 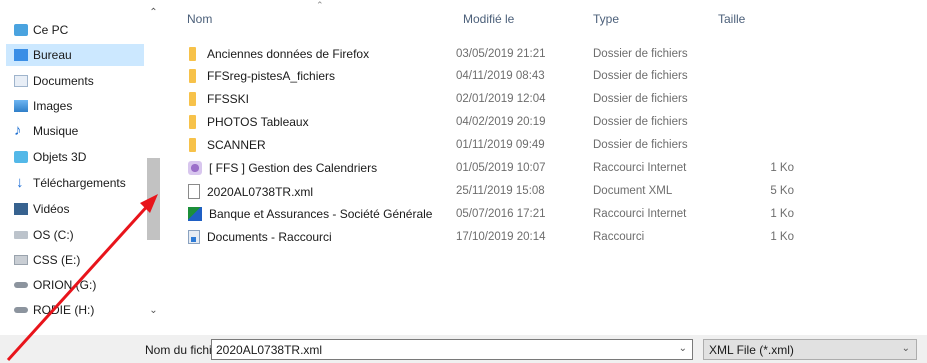 What do you see at coordinates (21, 81) in the screenshot?
I see `documents-icon` at bounding box center [21, 81].